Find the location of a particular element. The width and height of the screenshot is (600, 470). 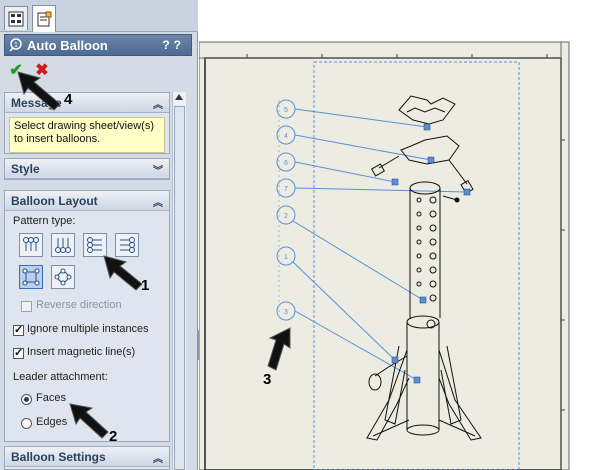

callout-number-3: 3 is located at coordinates (267, 379).